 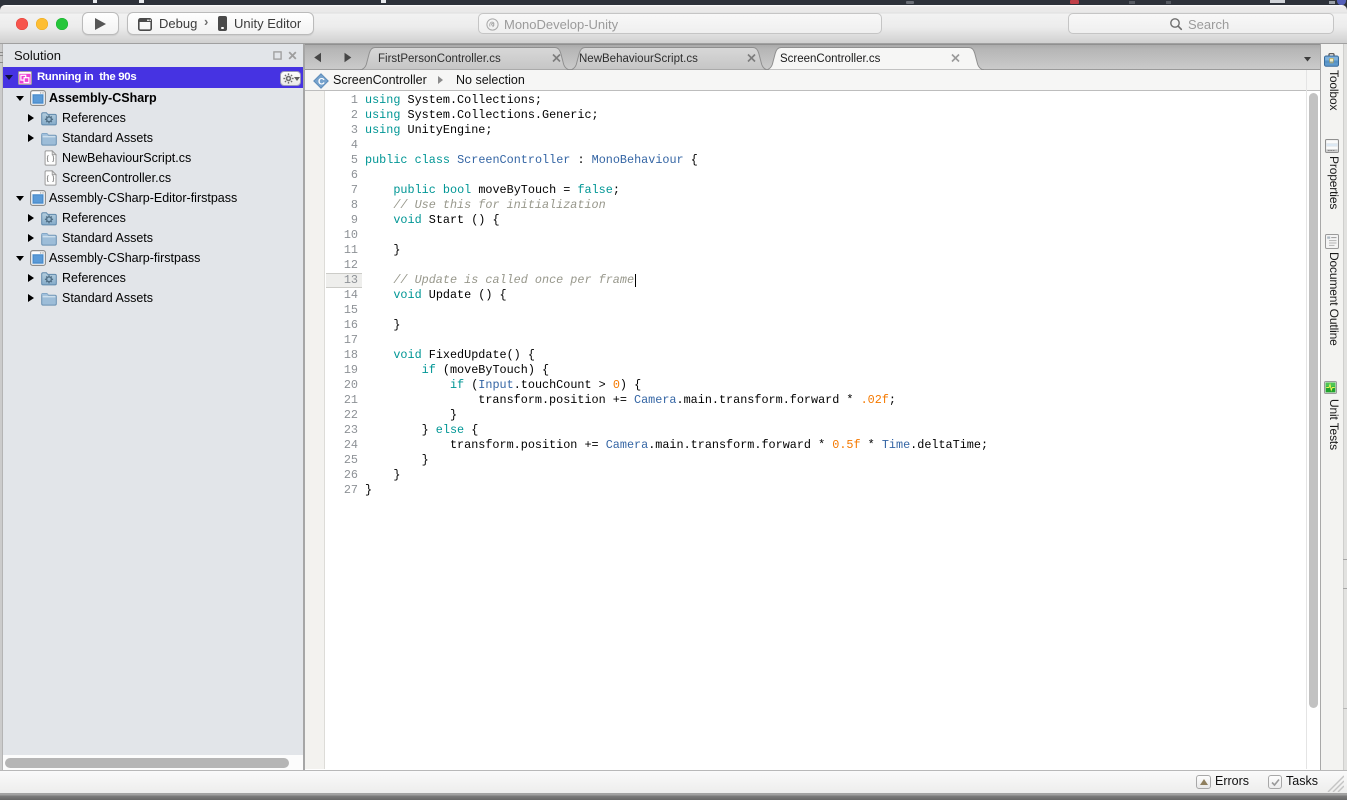 What do you see at coordinates (321, 81) in the screenshot?
I see `svg-text: C` at bounding box center [321, 81].